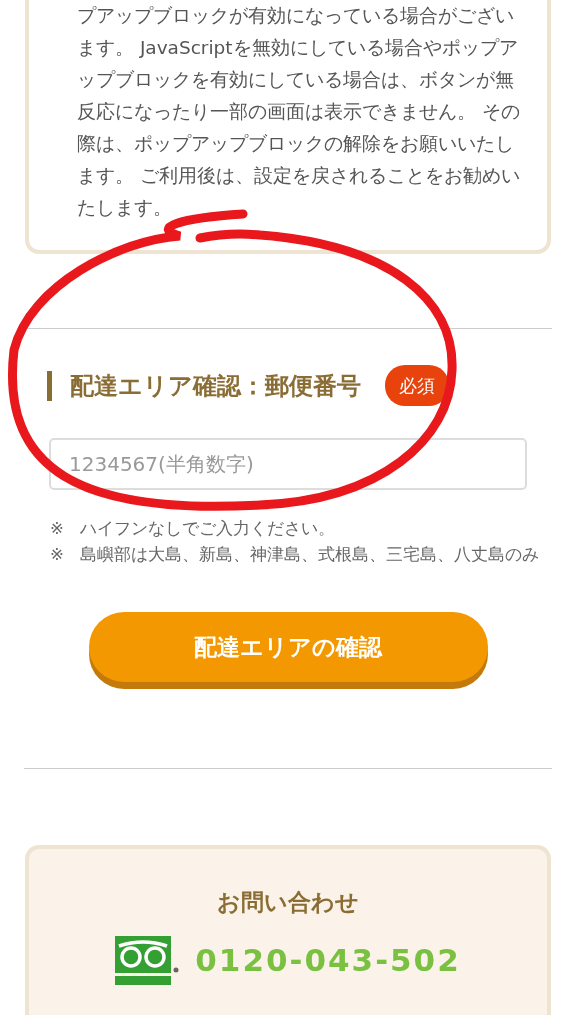 The image size is (576, 1024). Describe the element at coordinates (288, 902) in the screenshot. I see `contact-title: お問い合わせ` at that location.